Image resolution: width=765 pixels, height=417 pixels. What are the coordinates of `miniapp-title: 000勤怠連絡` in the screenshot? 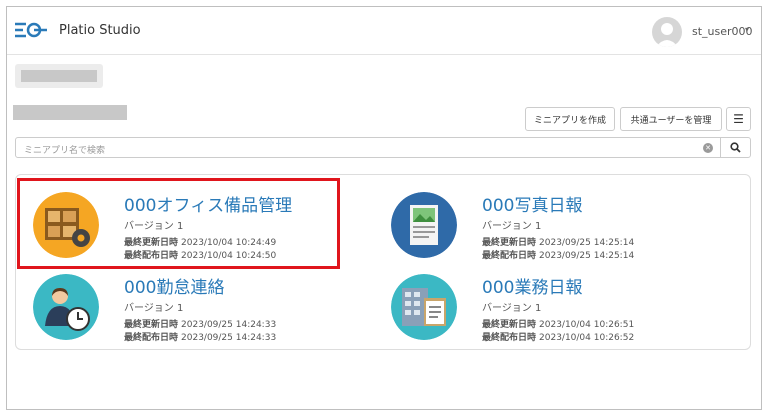 It's located at (174, 285).